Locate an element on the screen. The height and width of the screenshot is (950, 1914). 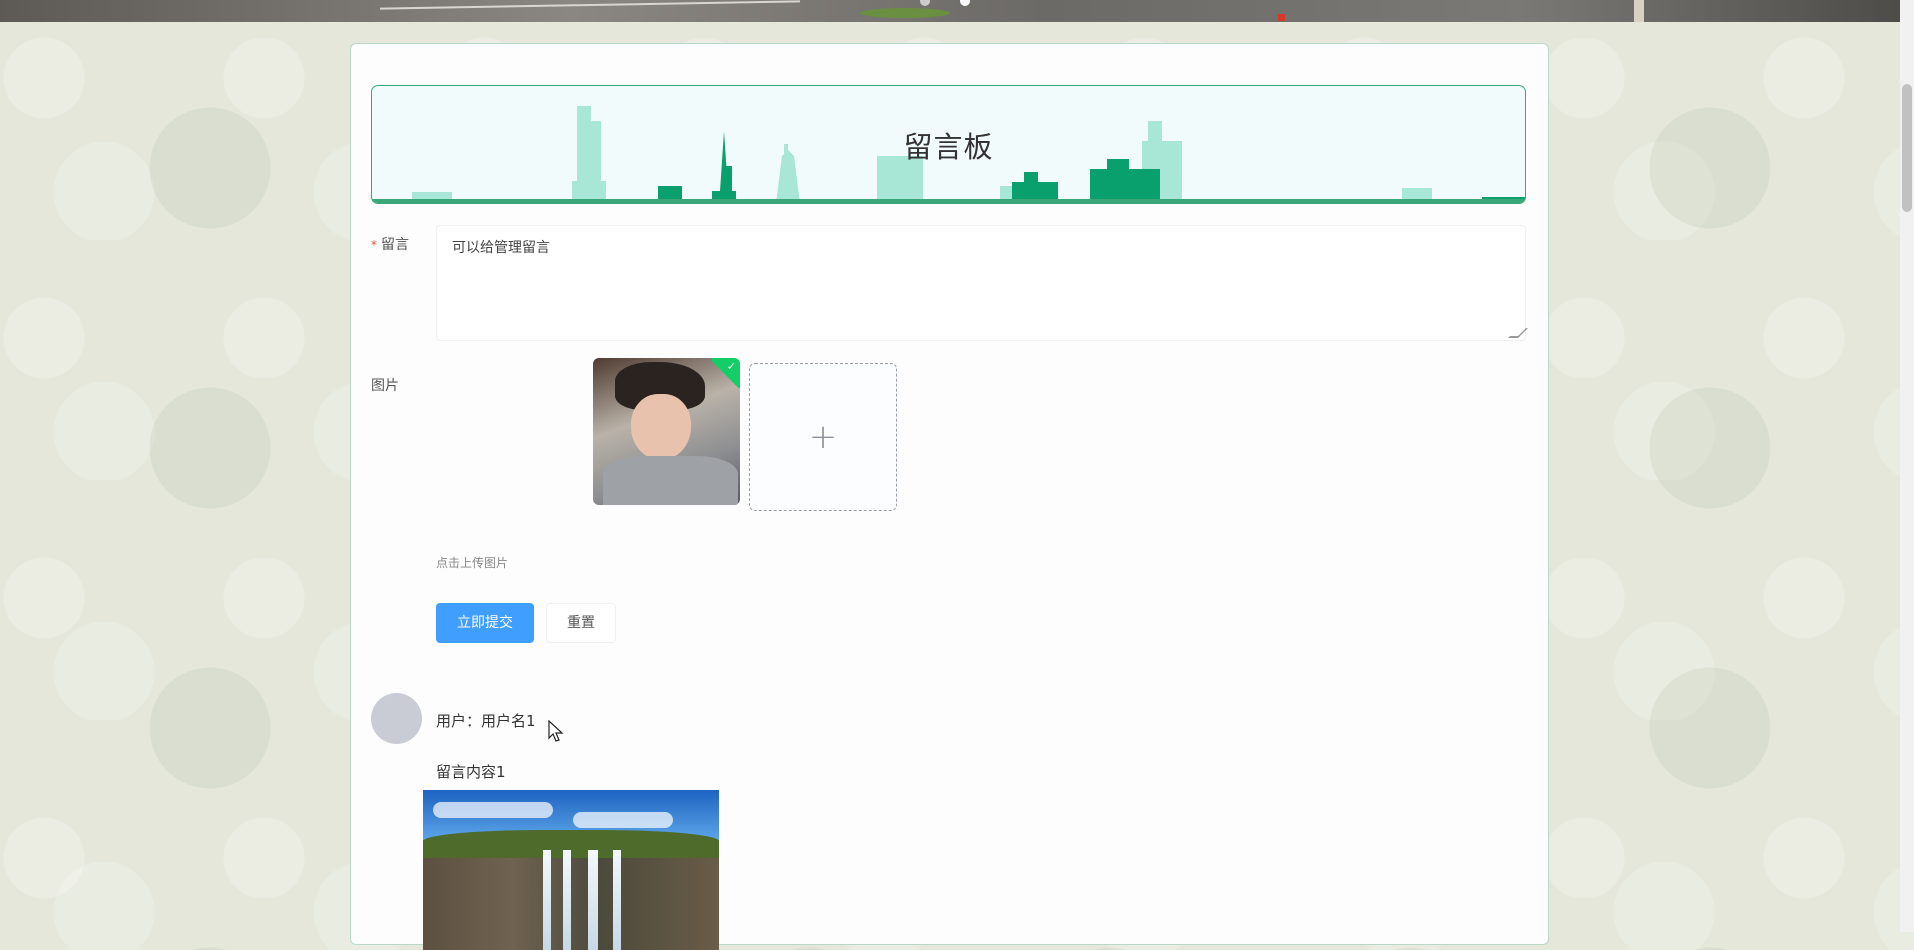
upload-hint: 点击上传图片 is located at coordinates (472, 563).